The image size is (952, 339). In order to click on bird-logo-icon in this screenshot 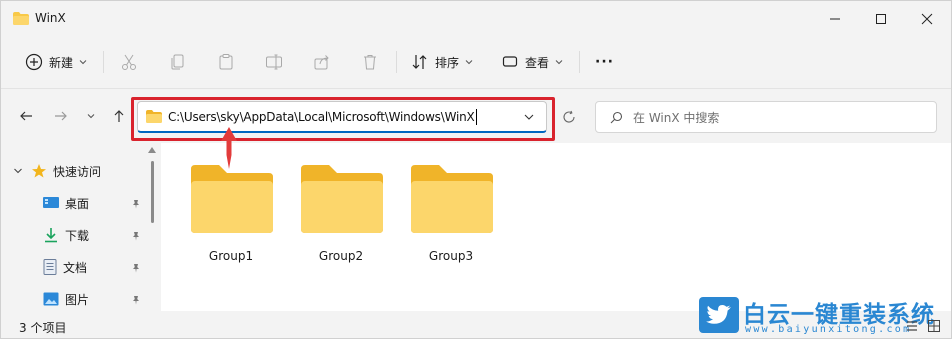, I will do `click(719, 315)`.